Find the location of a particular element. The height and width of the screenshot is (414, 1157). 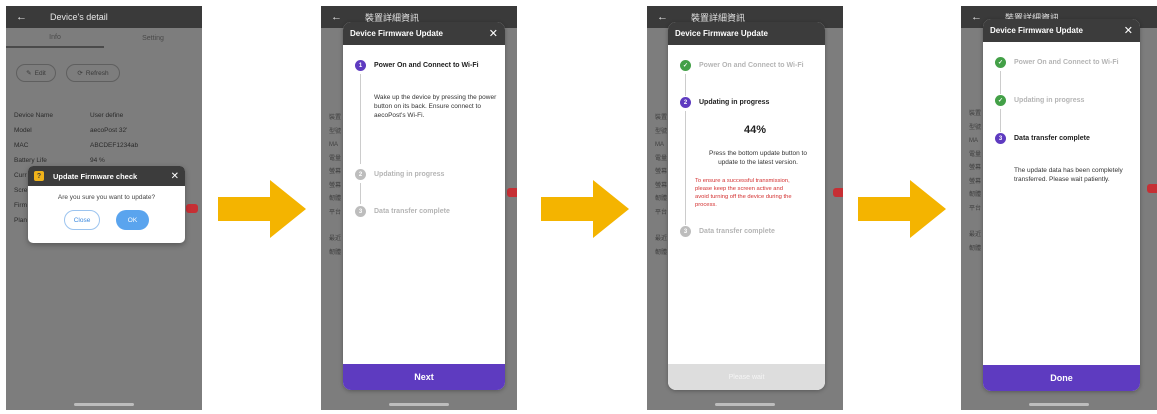

info-key: Device Name is located at coordinates (34, 115).